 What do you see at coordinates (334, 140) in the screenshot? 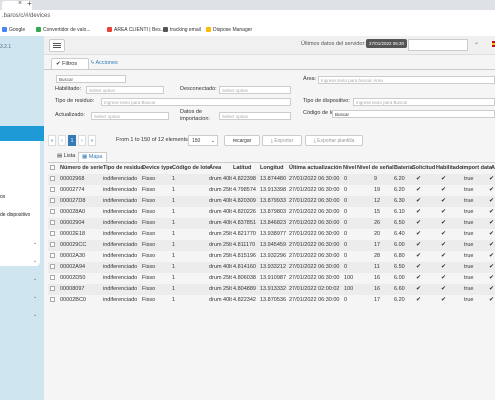
I see `export-template-button: ⤓ Exportar plantilla` at bounding box center [334, 140].